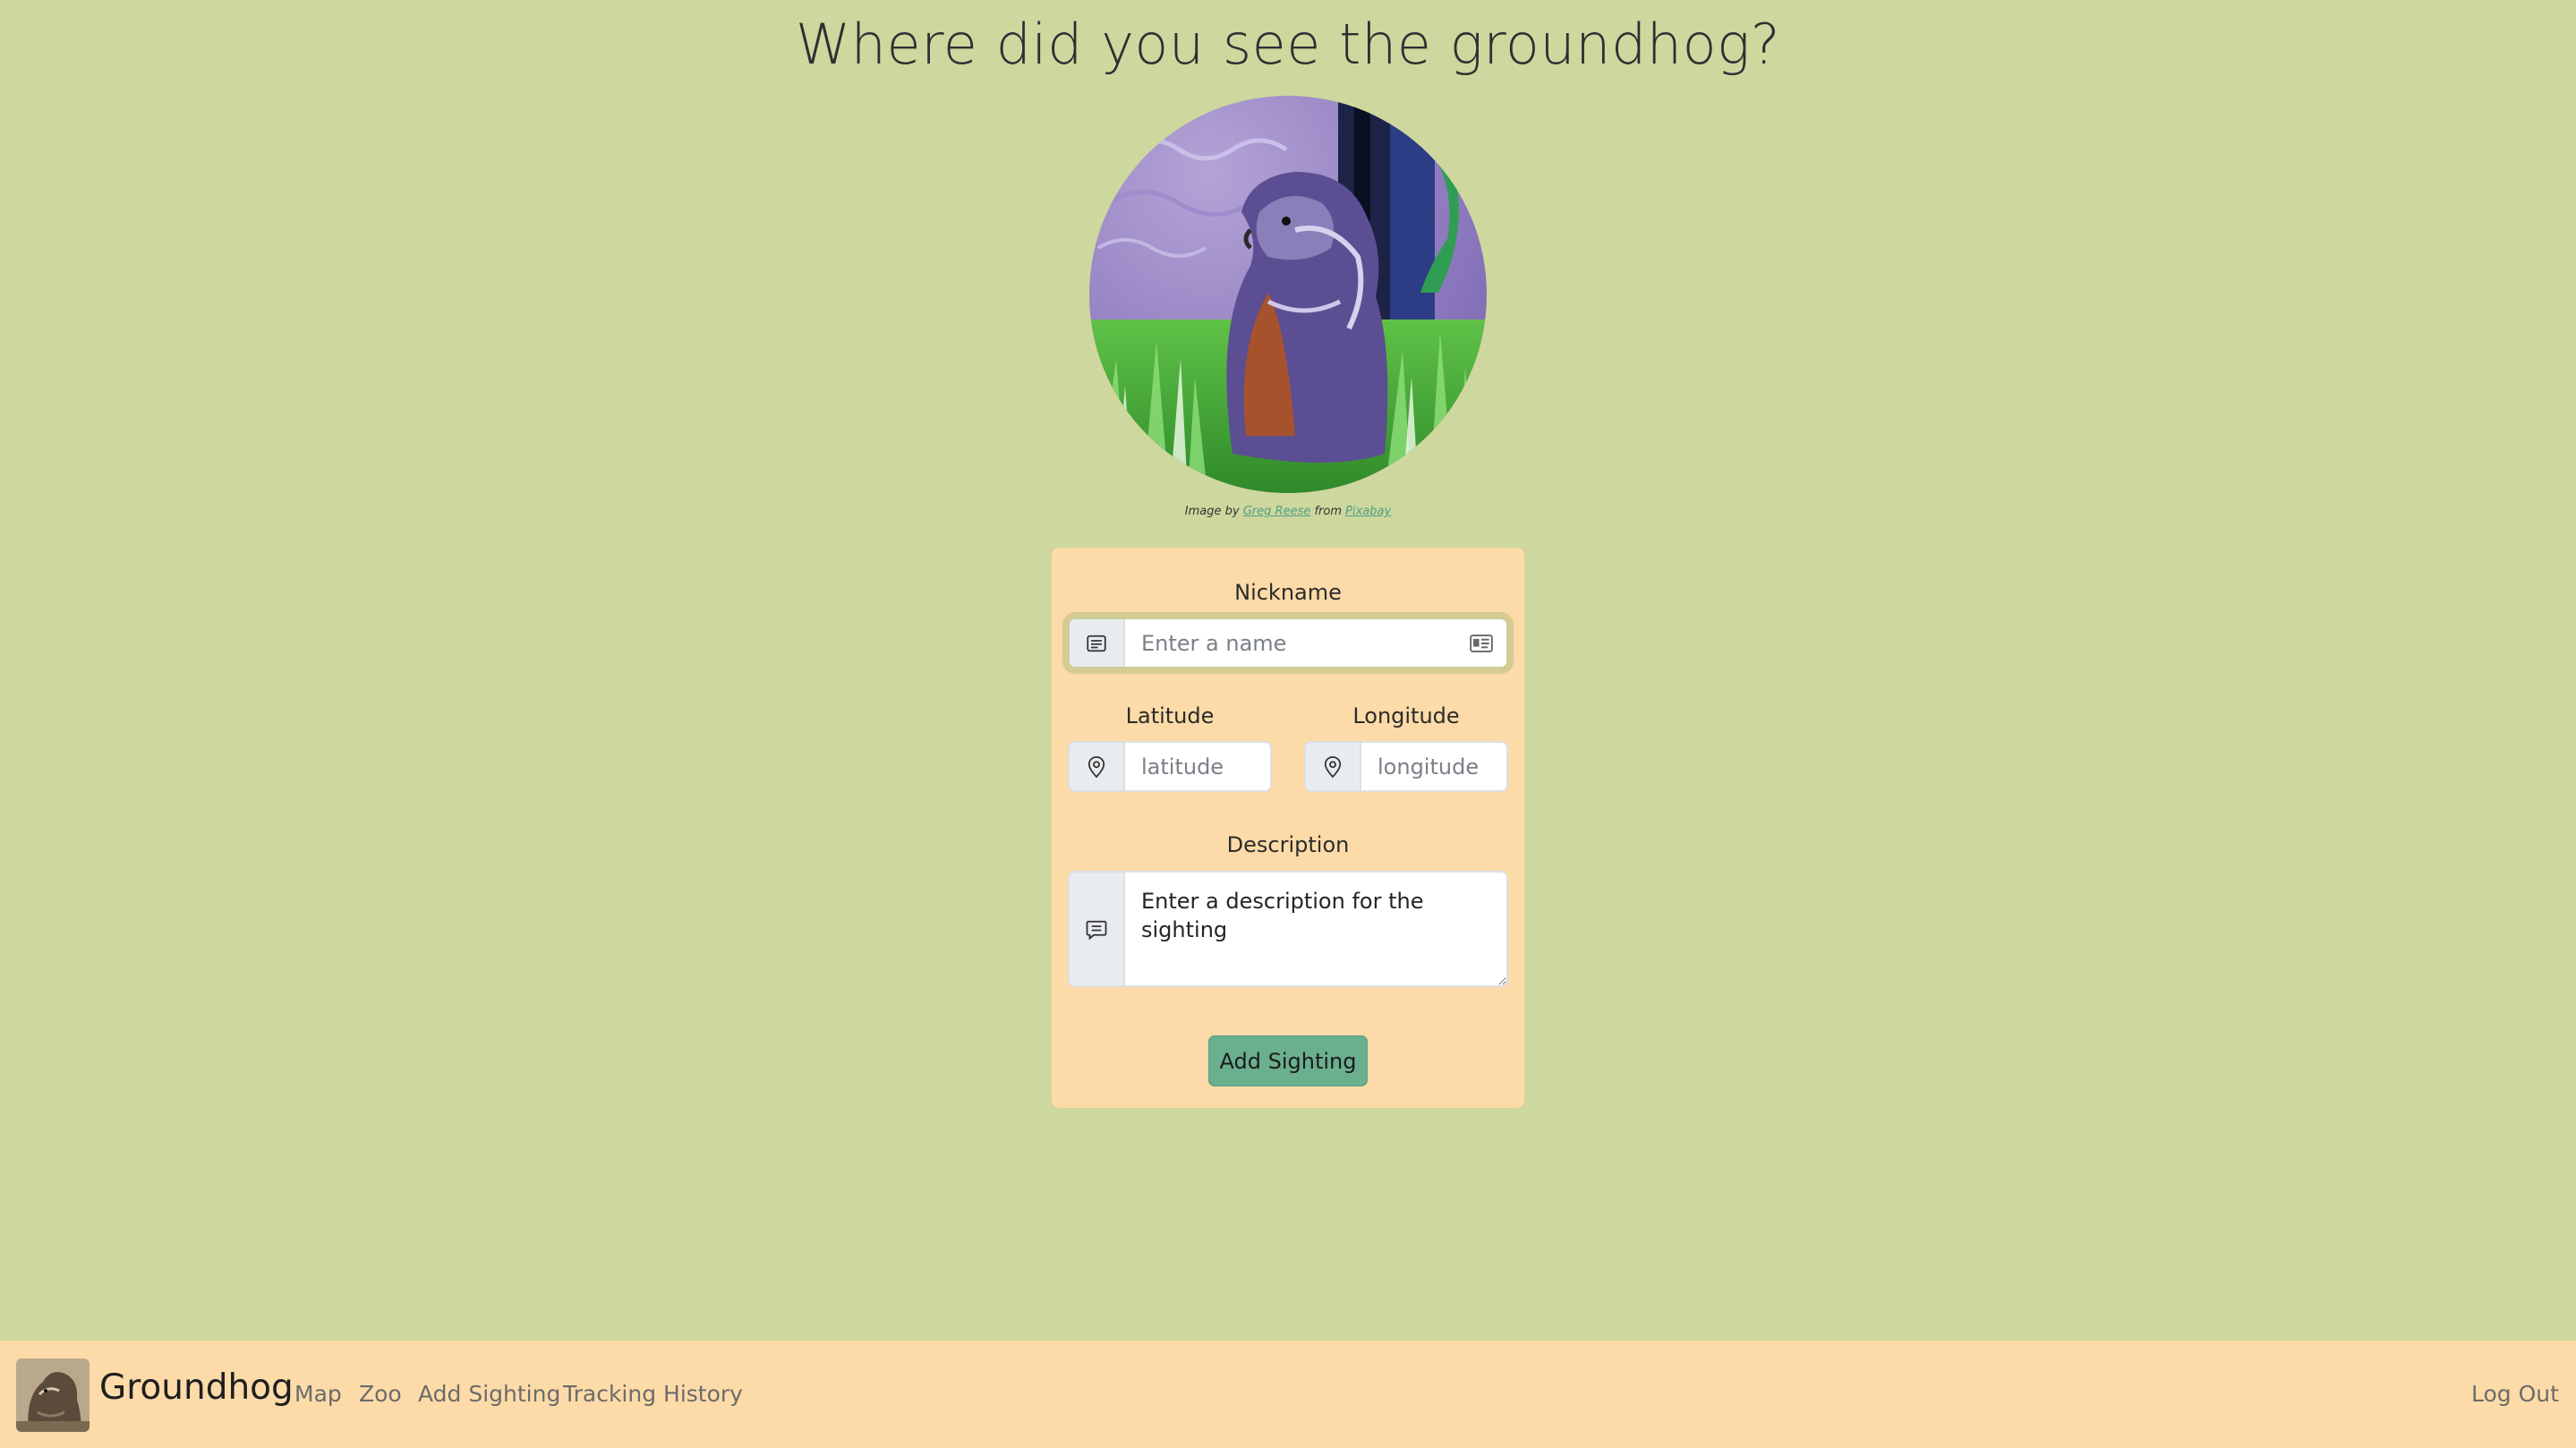 The height and width of the screenshot is (1448, 2576). Describe the element at coordinates (380, 1394) in the screenshot. I see `nav-link-zoo: Zoo` at that location.